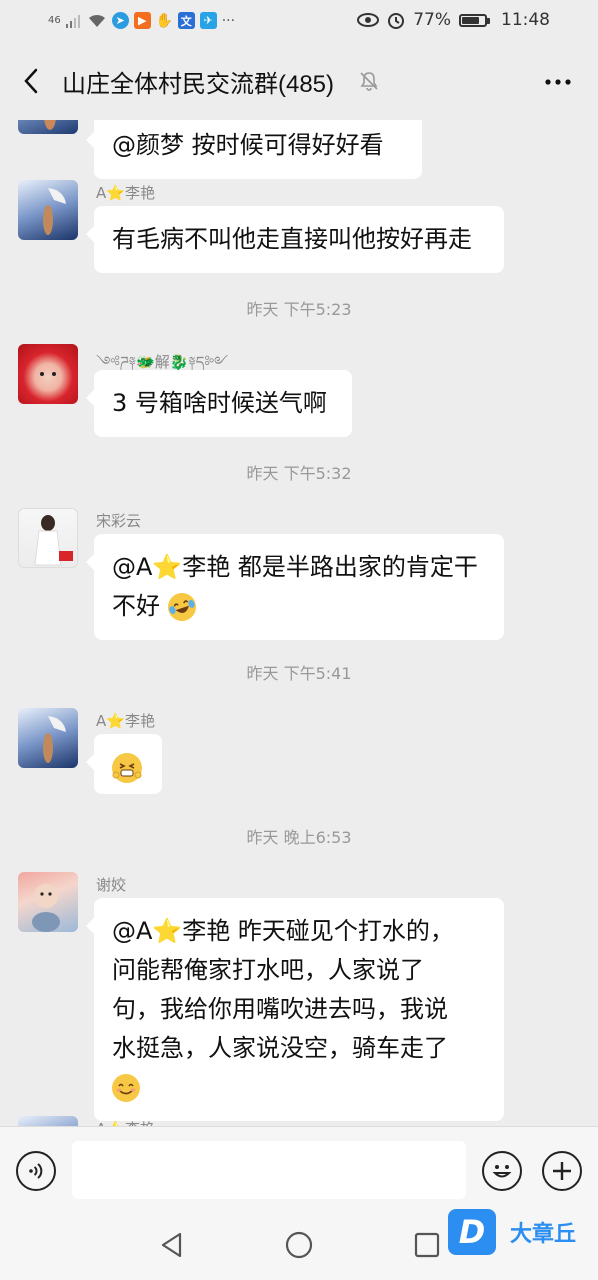 Image resolution: width=598 pixels, height=1280 pixels. Describe the element at coordinates (292, 239) in the screenshot. I see `message-text: 有毛病不叫他走直接叫他按好再走` at that location.